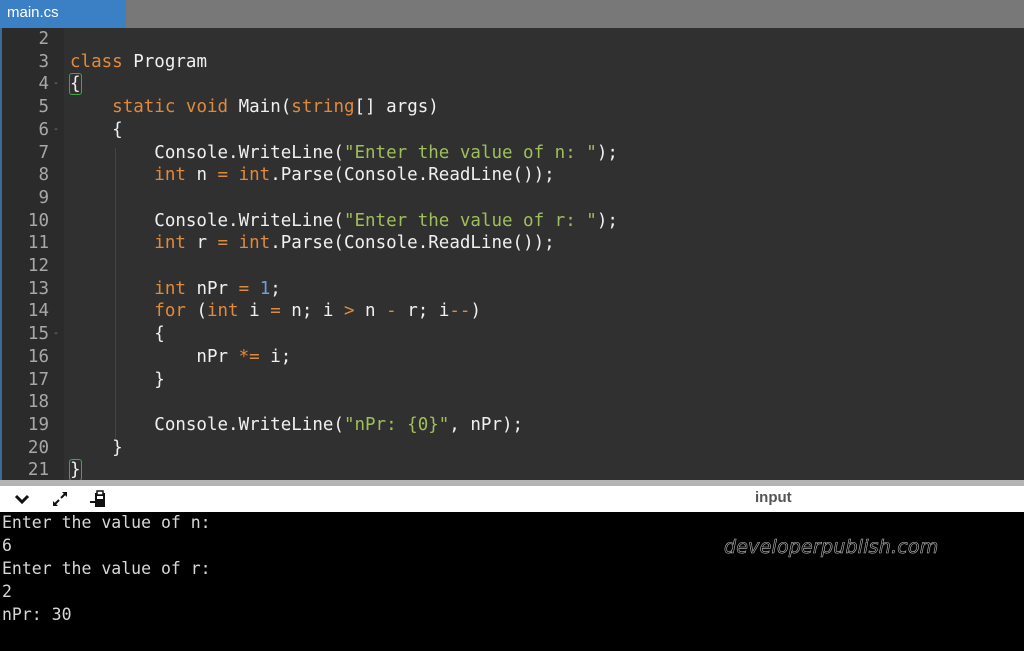  I want to click on code-text: int r = int.Parse(Console.ReadLine());, so click(312, 243).